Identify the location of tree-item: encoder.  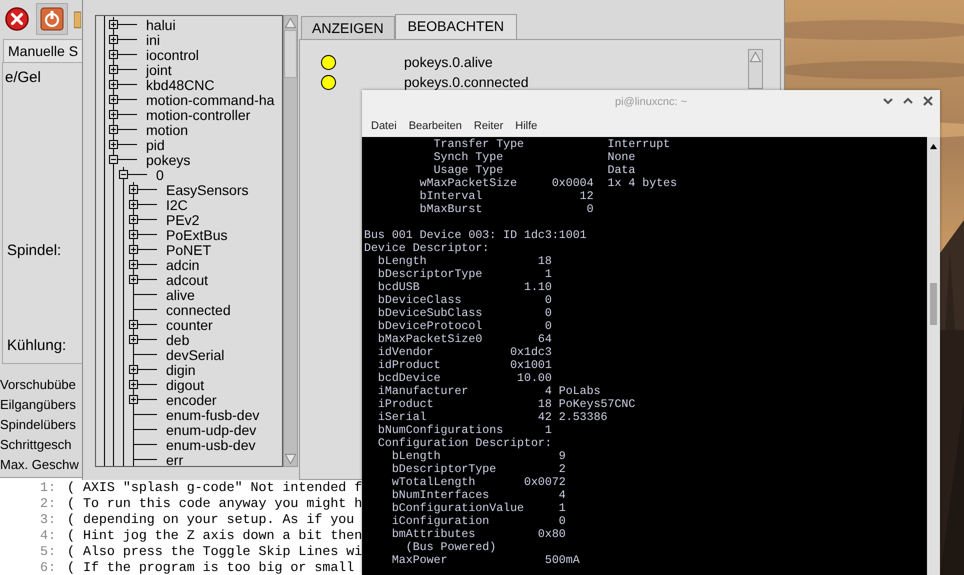
(191, 400).